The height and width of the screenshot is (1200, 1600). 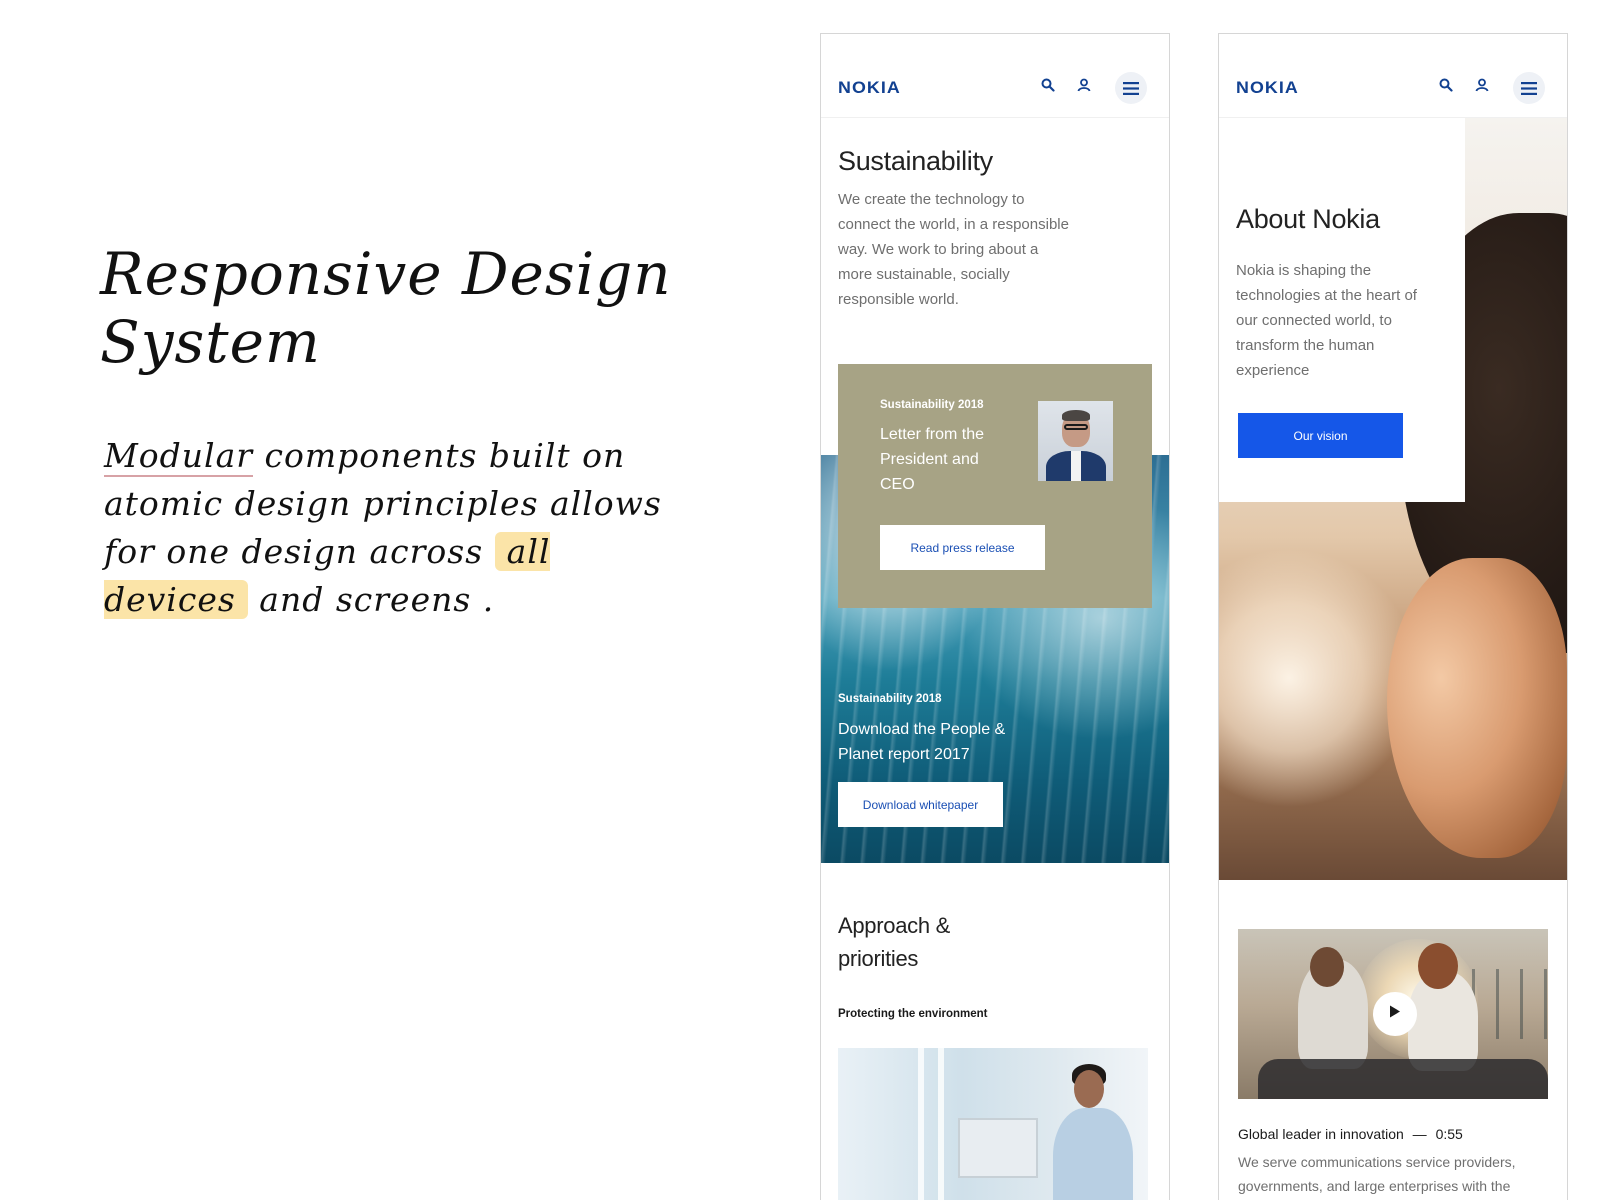 What do you see at coordinates (1320, 435) in the screenshot?
I see `our-vision-button: Our vision` at bounding box center [1320, 435].